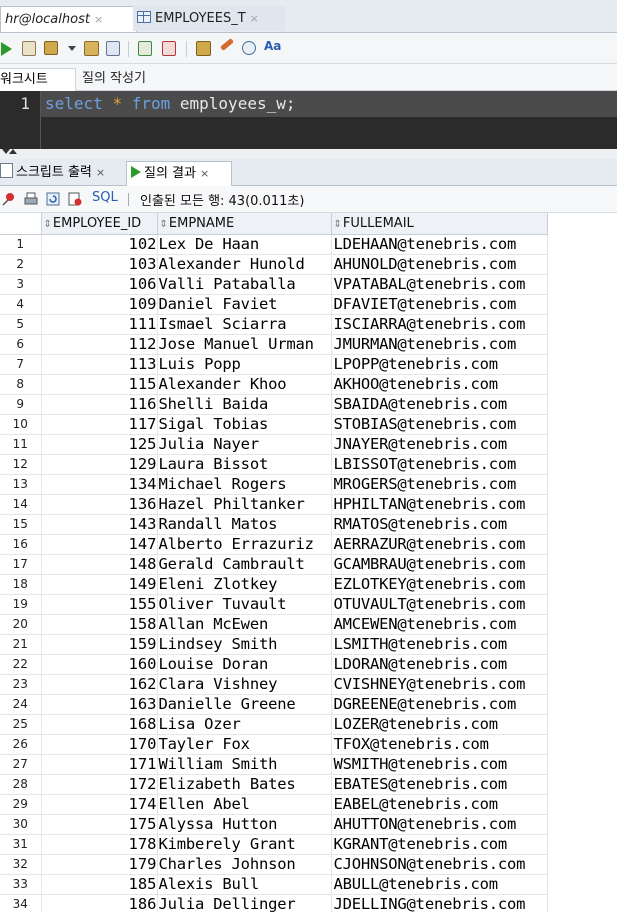 The height and width of the screenshot is (912, 617). Describe the element at coordinates (274, 464) in the screenshot. I see `table-row: 12 129 Laura Bissot LBISSOT@tenebris.com` at that location.